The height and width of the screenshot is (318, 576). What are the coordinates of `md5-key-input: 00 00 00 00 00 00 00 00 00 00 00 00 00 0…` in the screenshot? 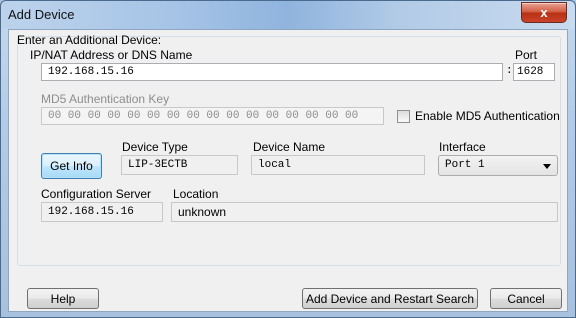 It's located at (212, 116).